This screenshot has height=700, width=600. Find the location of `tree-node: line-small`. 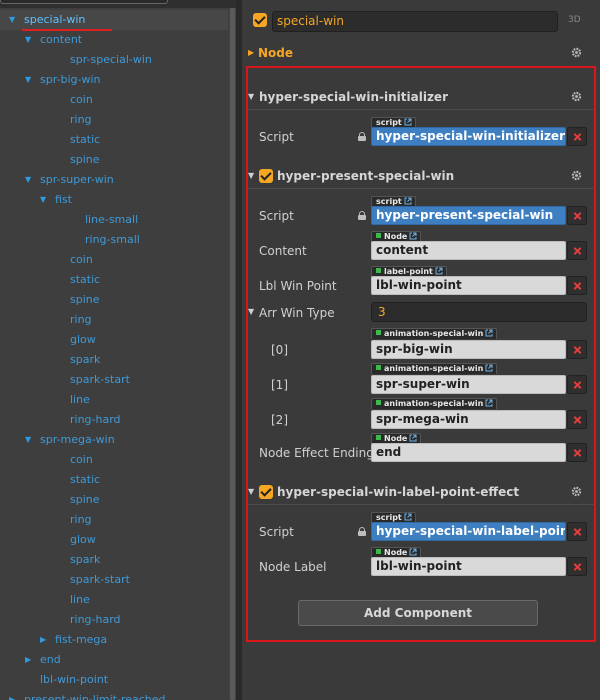

tree-node: line-small is located at coordinates (114, 220).